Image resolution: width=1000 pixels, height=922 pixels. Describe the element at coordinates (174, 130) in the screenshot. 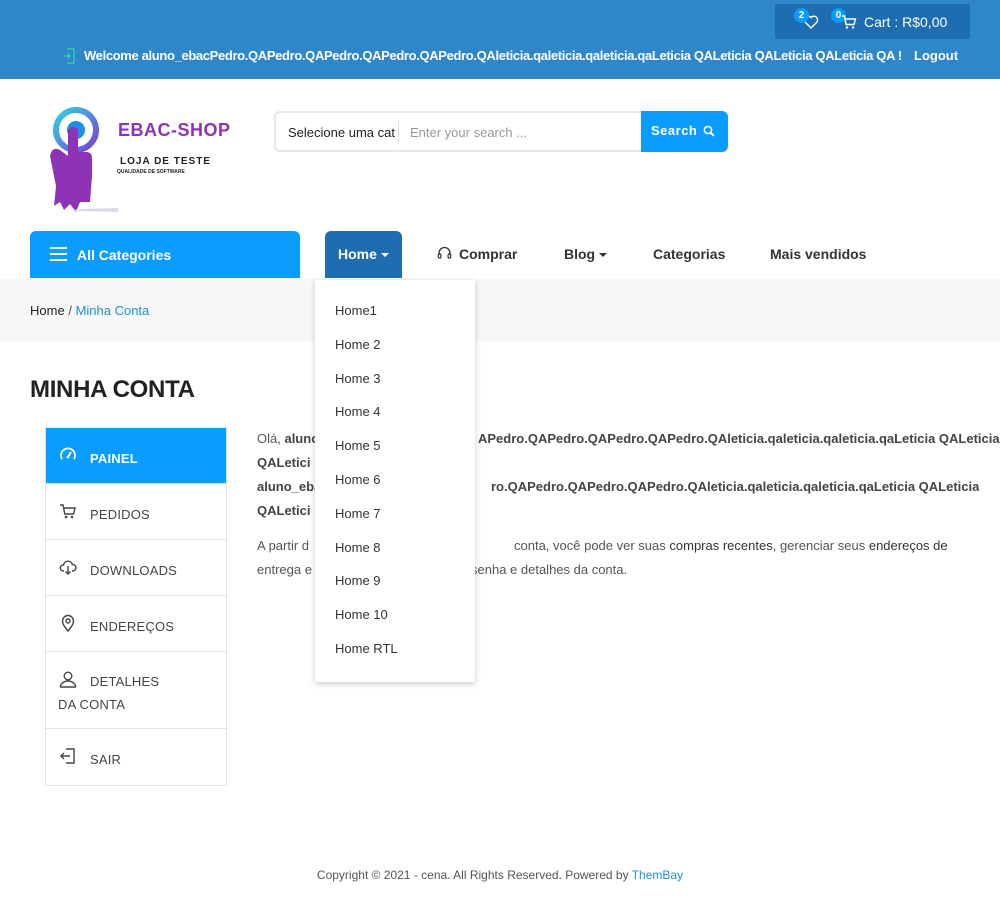

I see `logo-title: EBAC-SHOP` at that location.